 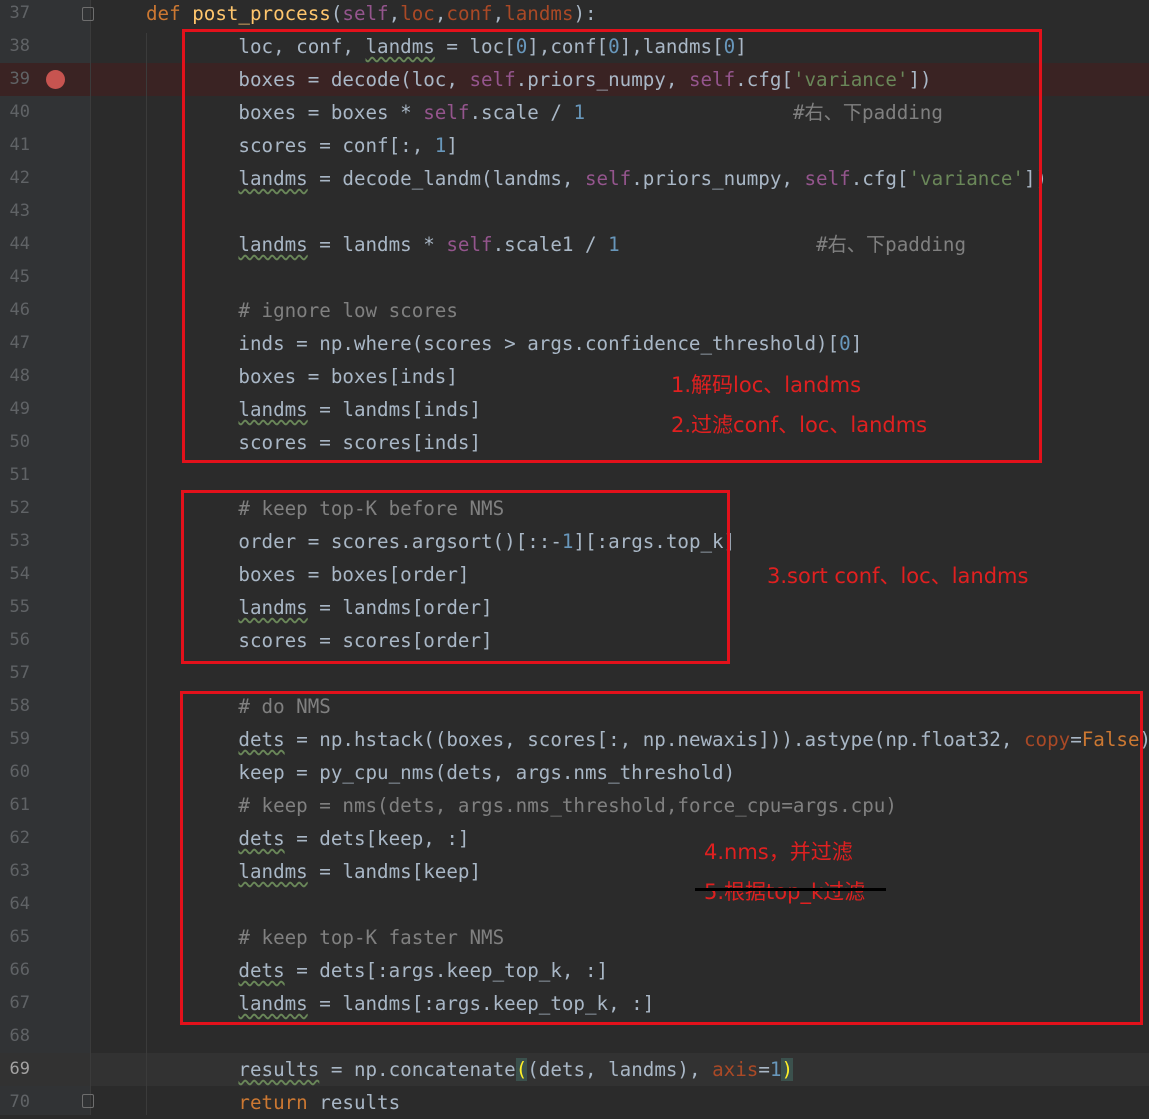 I want to click on line-number: 59, so click(x=15, y=739).